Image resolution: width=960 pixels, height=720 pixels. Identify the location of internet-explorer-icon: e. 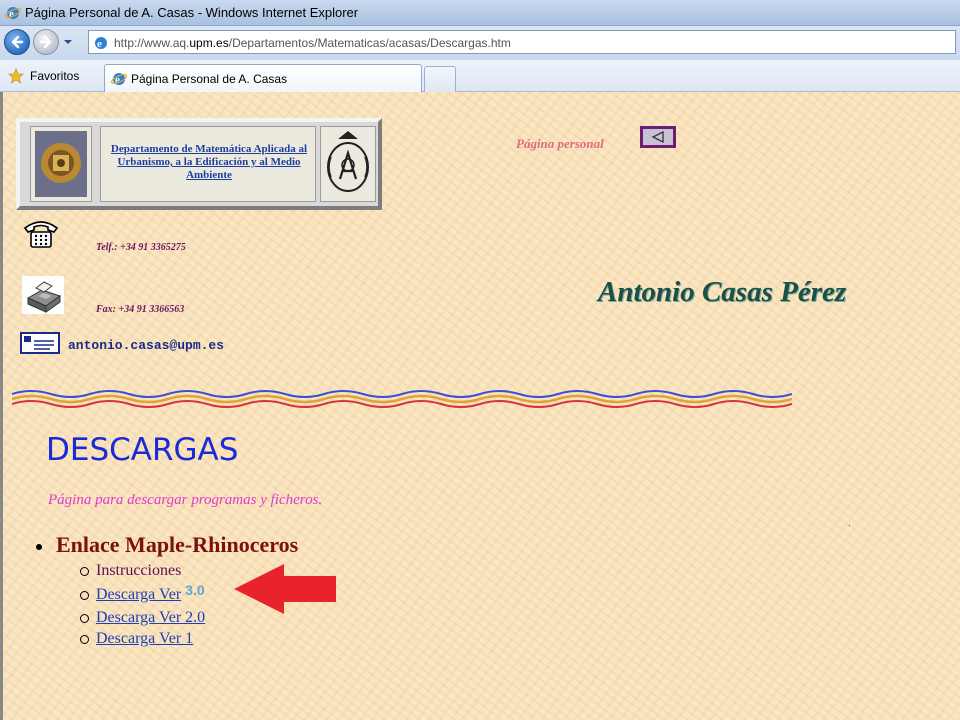
(13, 13).